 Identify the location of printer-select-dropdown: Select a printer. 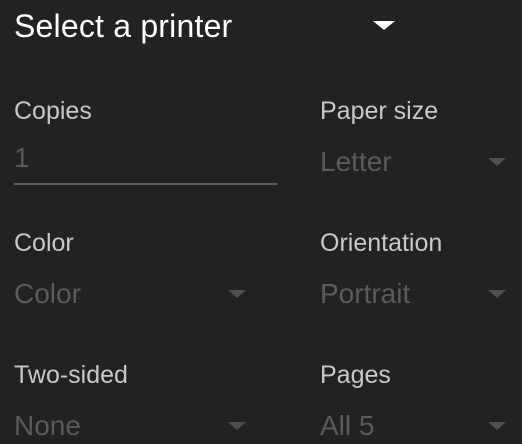
(209, 28).